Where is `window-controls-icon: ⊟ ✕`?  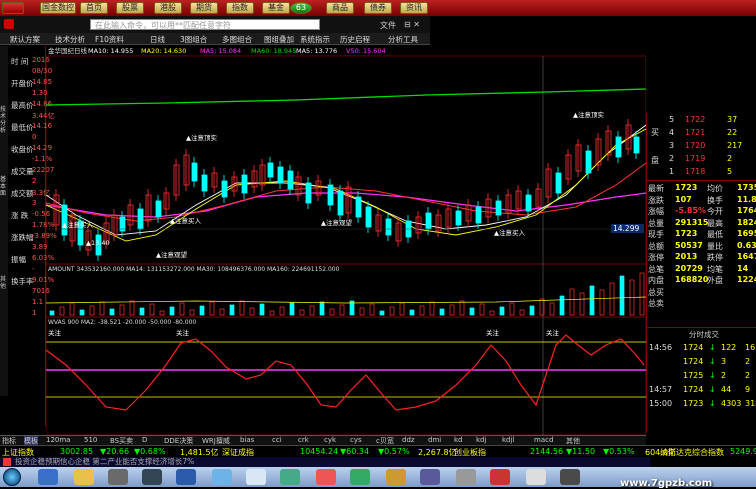 window-controls-icon: ⊟ ✕ is located at coordinates (412, 24).